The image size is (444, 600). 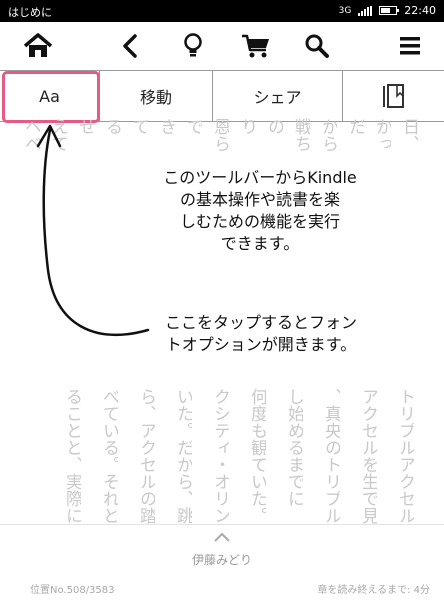 I want to click on author-name: 伊藤みどり, so click(x=221, y=560).